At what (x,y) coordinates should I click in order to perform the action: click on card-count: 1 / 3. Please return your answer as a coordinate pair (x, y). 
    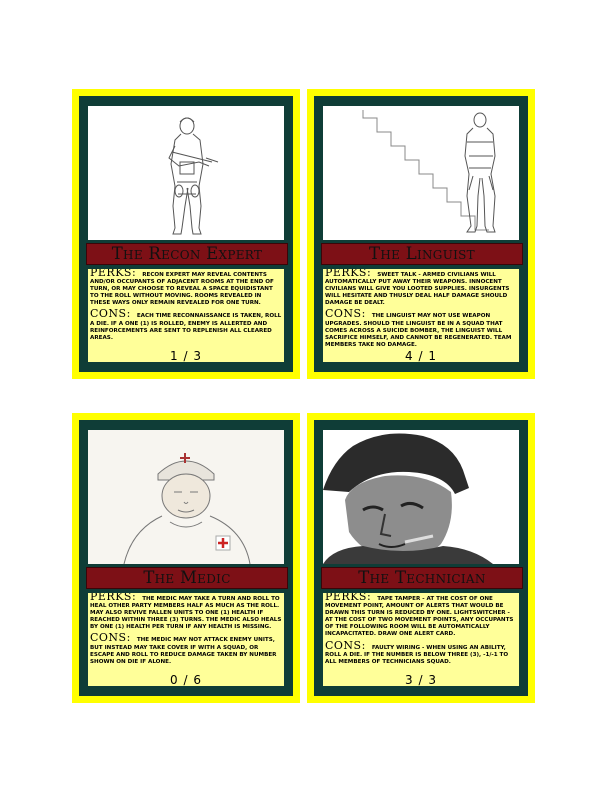
    Looking at the image, I should click on (186, 356).